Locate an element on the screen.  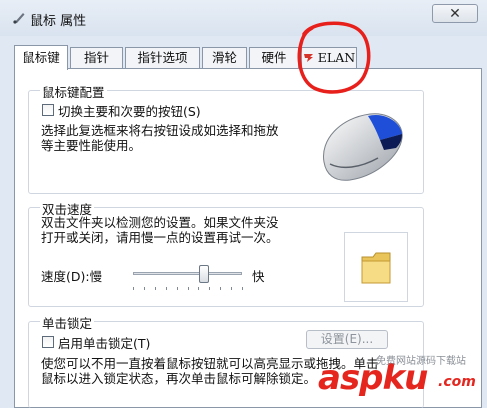
watermark-tld: .com is located at coordinates (457, 382).